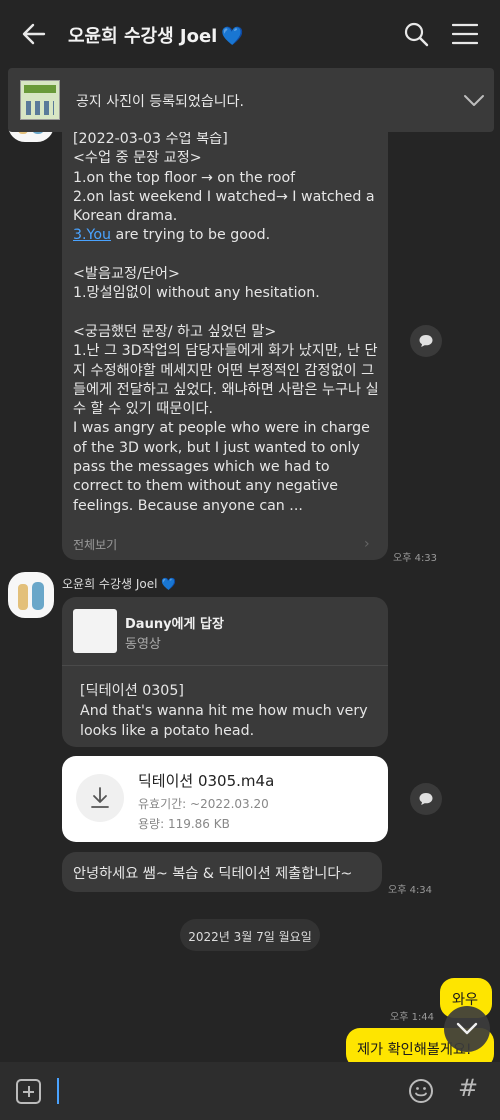  I want to click on chat-title: 오윤희 수강생 Joel 💙, so click(156, 35).